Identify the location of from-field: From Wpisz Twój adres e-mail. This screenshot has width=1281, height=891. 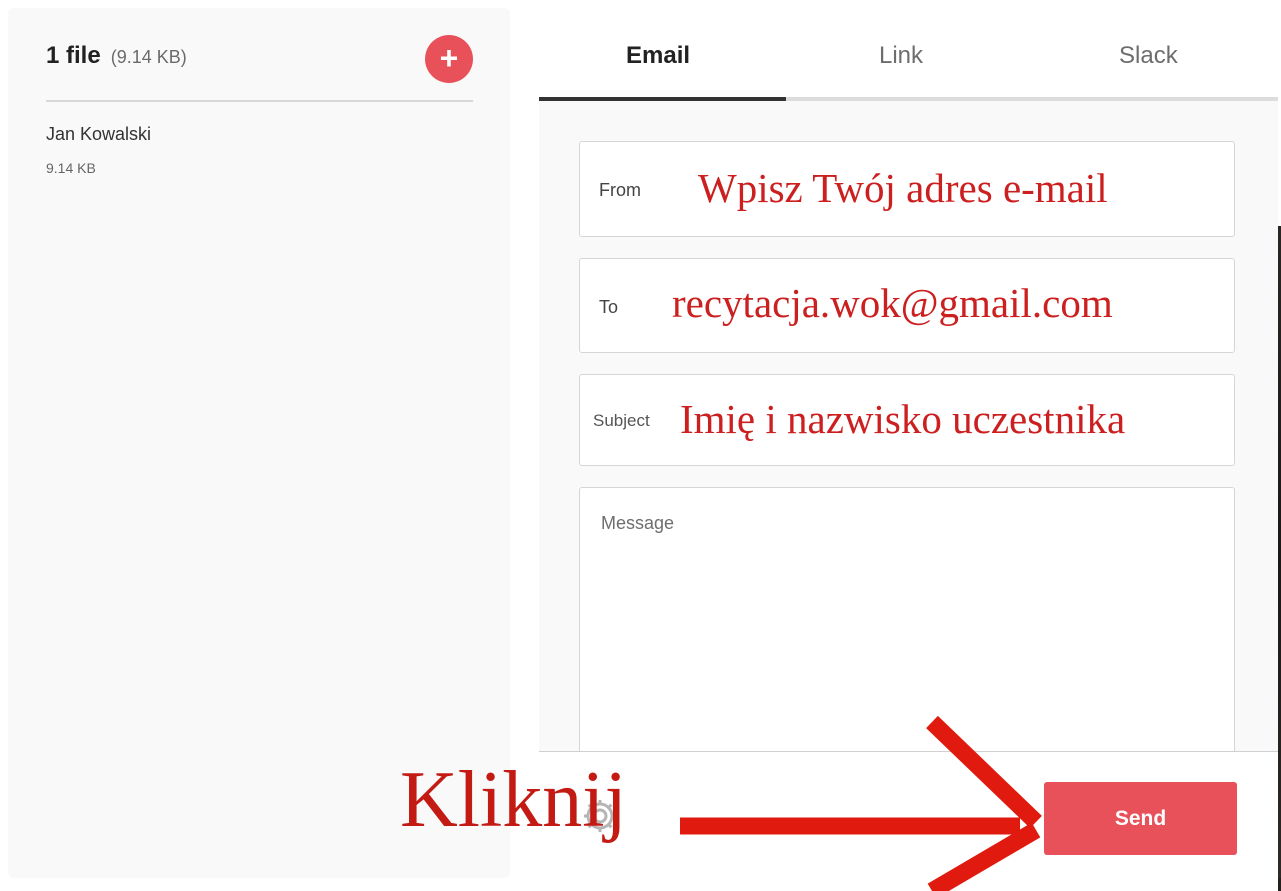
(907, 189).